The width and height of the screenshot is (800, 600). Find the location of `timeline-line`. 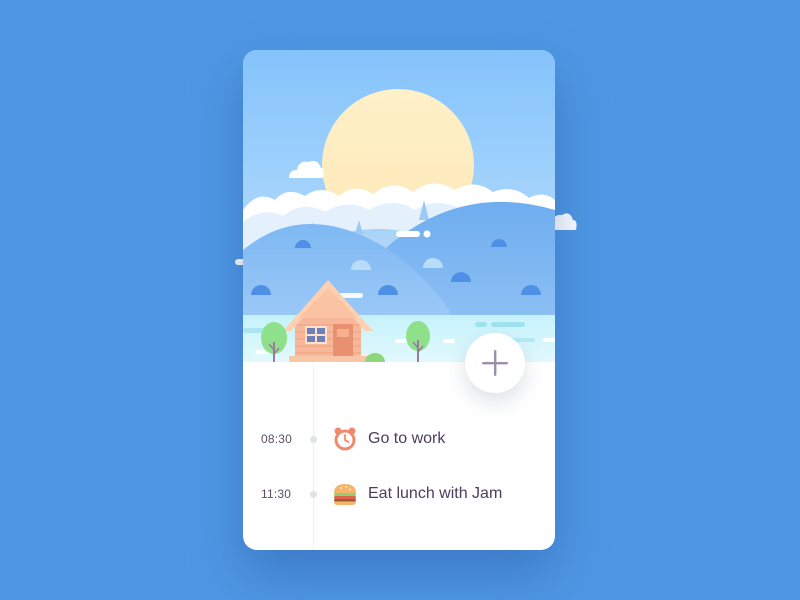

timeline-line is located at coordinates (313, 456).